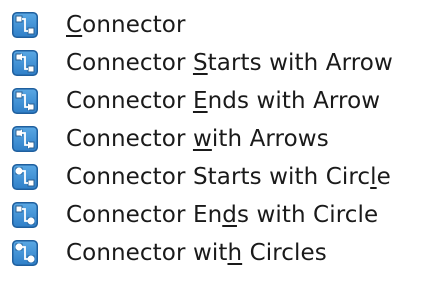 The width and height of the screenshot is (428, 284). What do you see at coordinates (202, 139) in the screenshot?
I see `mnemonic-letter: w` at bounding box center [202, 139].